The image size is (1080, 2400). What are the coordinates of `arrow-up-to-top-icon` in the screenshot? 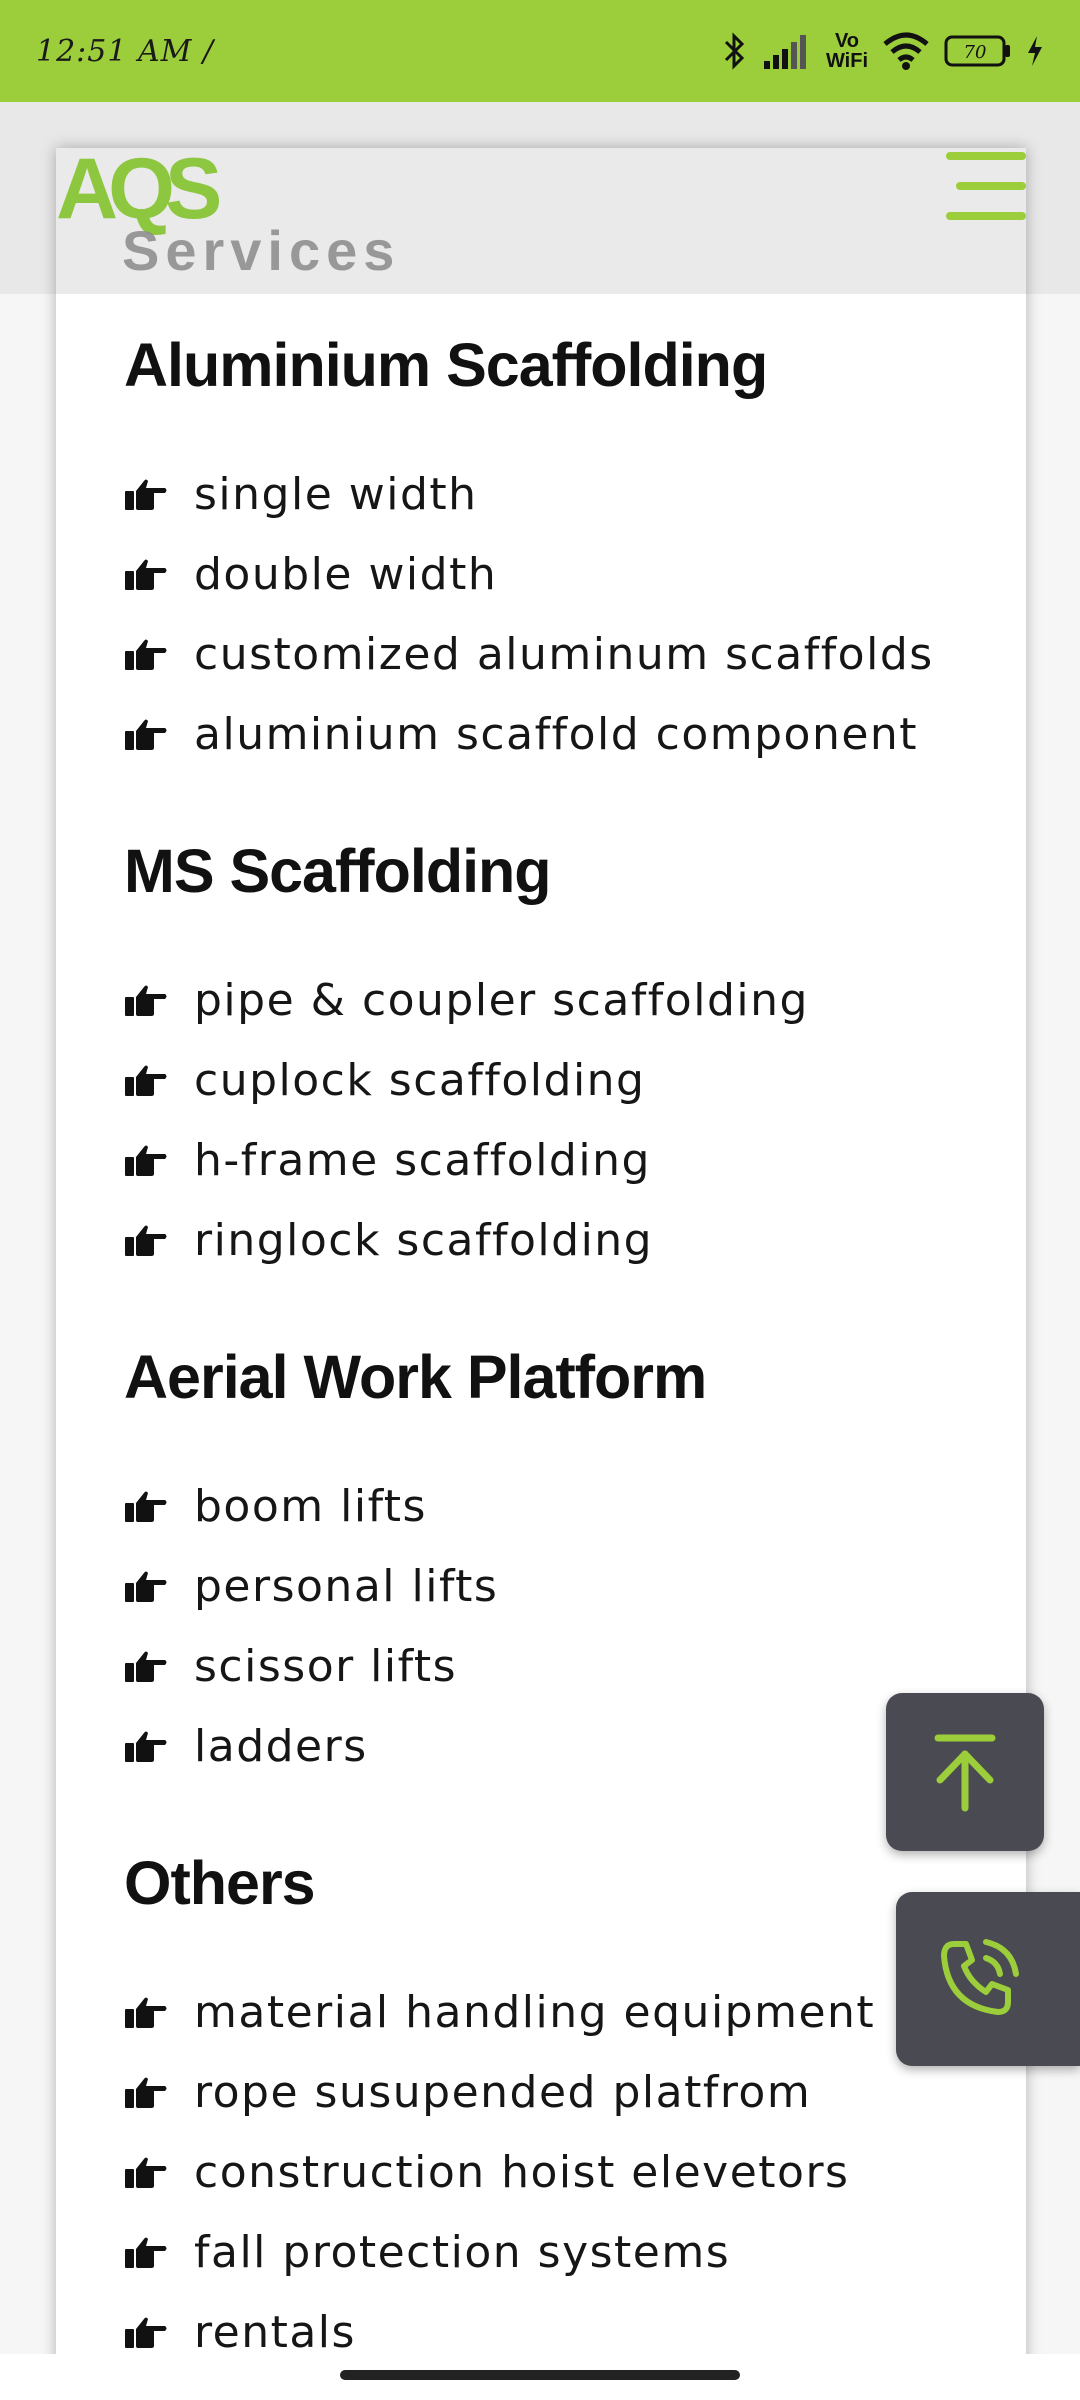 It's located at (965, 1773).